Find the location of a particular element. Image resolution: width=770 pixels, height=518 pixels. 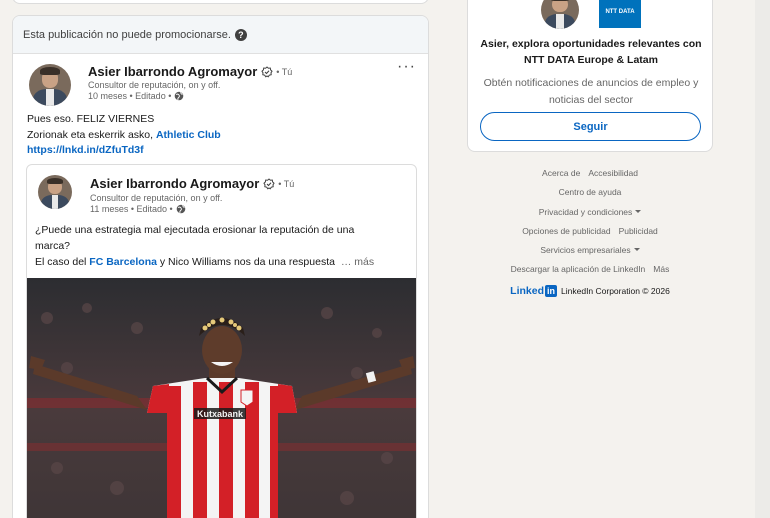

reshare-timestamp: 11 meses • Editado • is located at coordinates (131, 209).